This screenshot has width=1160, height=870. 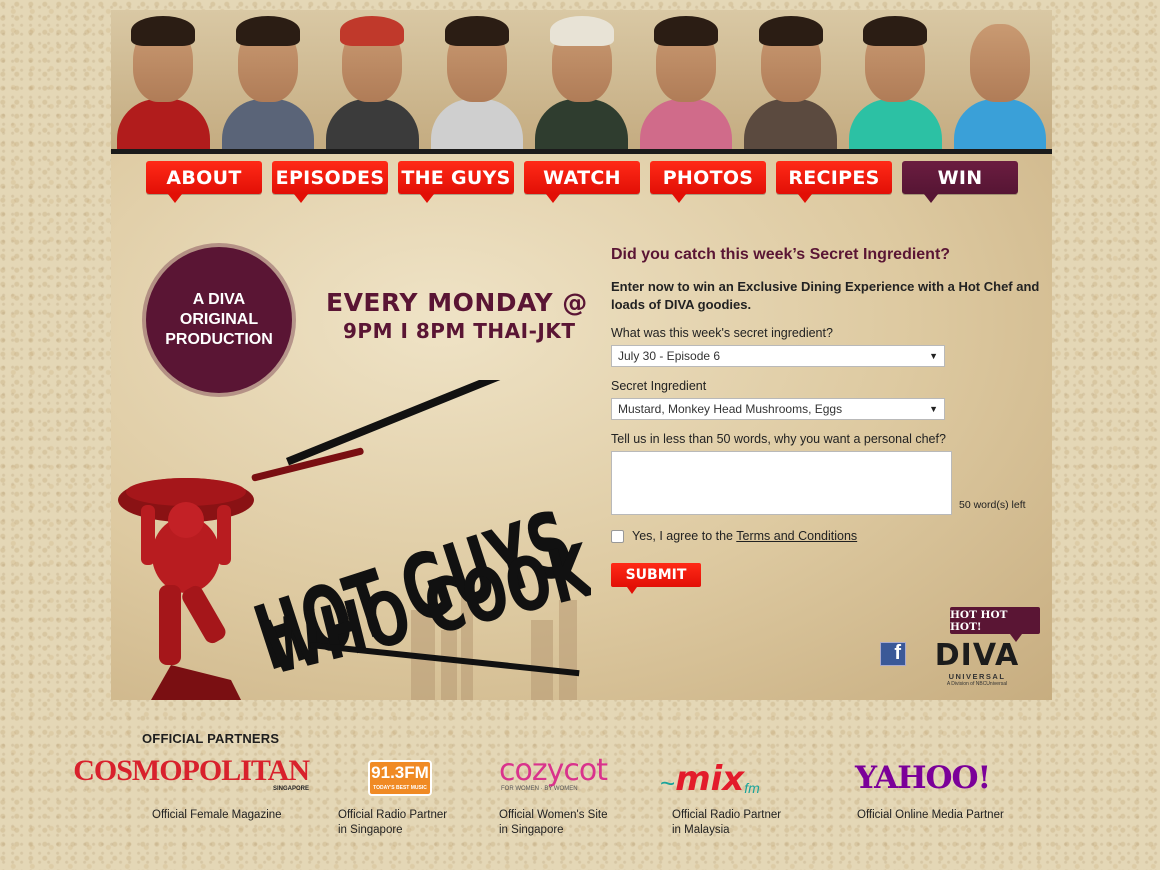 What do you see at coordinates (977, 676) in the screenshot?
I see `diva-subtitle: UNIVERSAL` at bounding box center [977, 676].